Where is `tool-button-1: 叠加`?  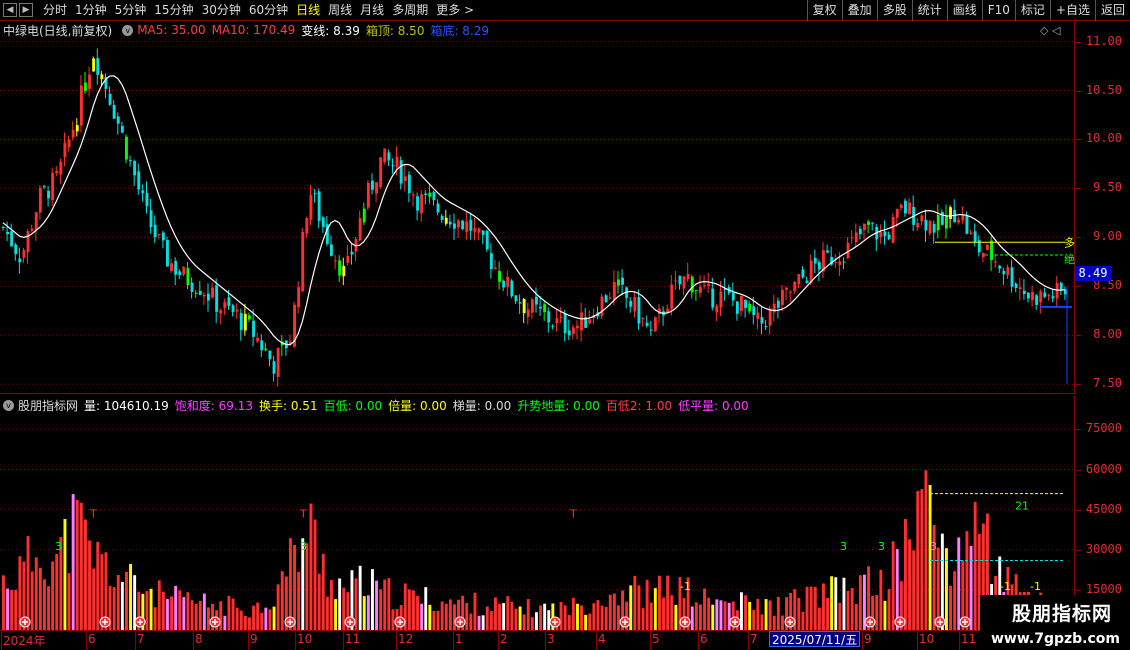 tool-button-1: 叠加 is located at coordinates (859, 10).